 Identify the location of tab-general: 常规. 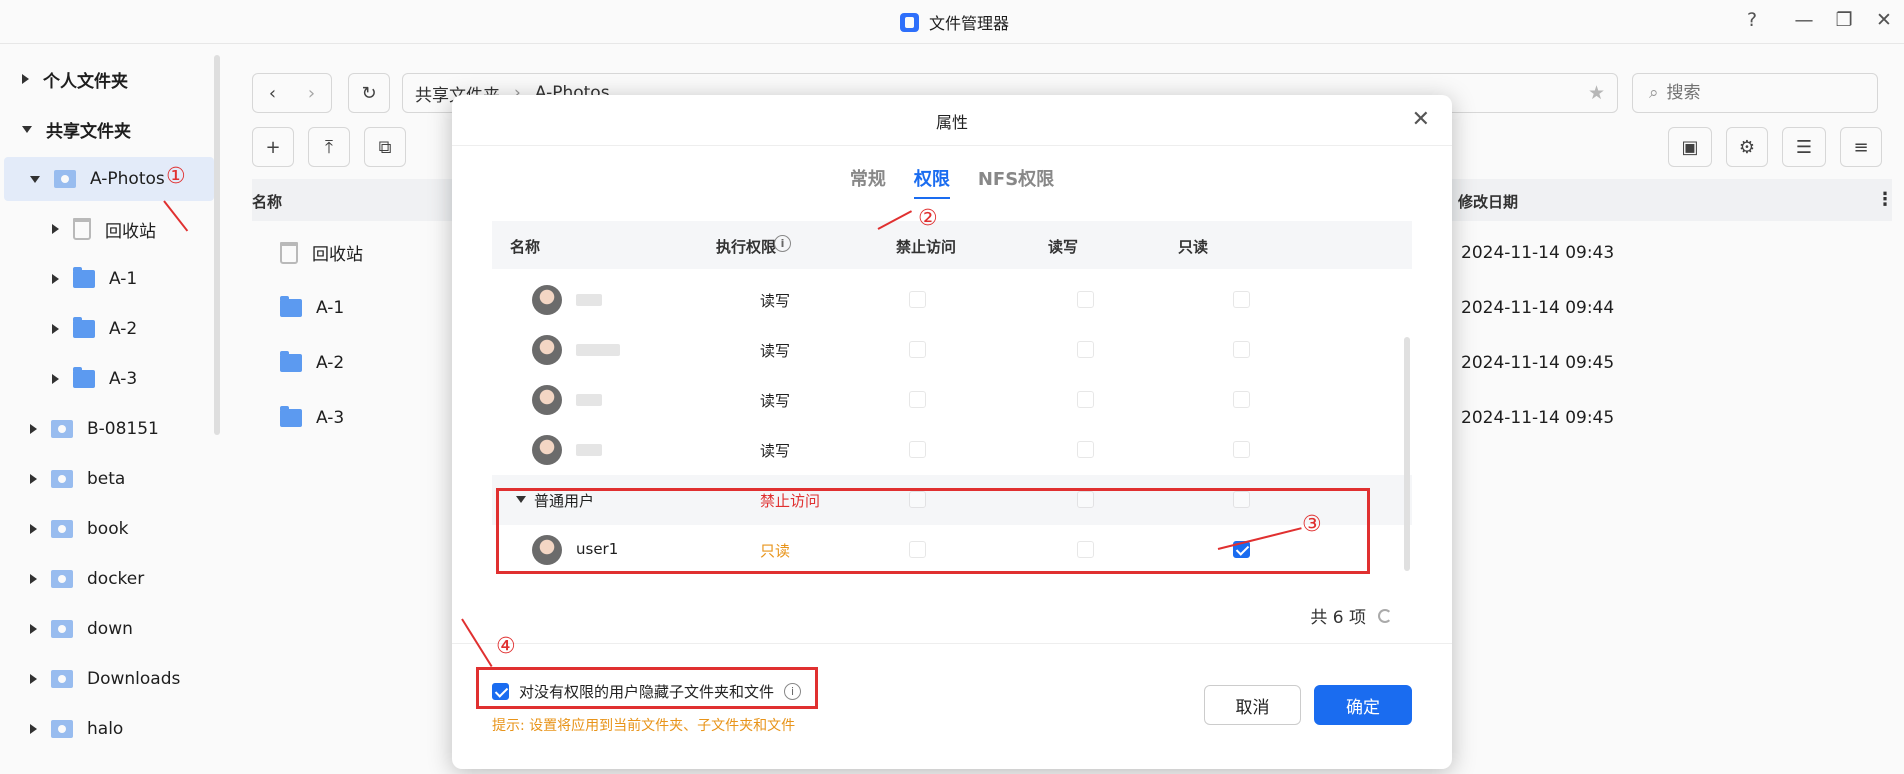
(868, 182).